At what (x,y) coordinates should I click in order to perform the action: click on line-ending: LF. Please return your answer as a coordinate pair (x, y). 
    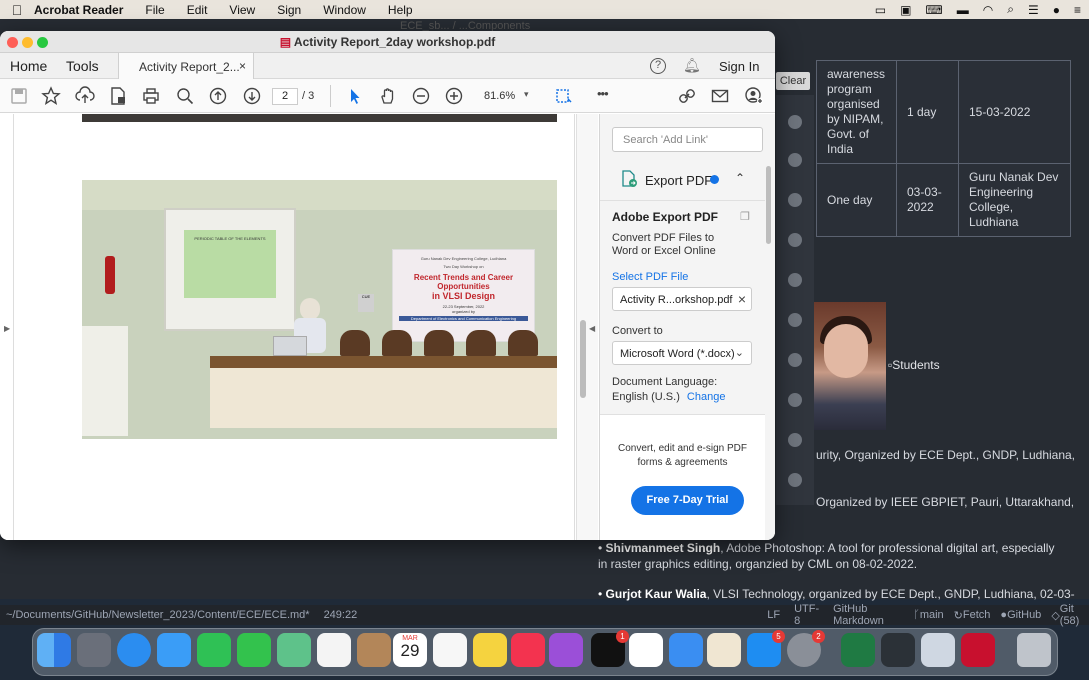
    Looking at the image, I should click on (773, 615).